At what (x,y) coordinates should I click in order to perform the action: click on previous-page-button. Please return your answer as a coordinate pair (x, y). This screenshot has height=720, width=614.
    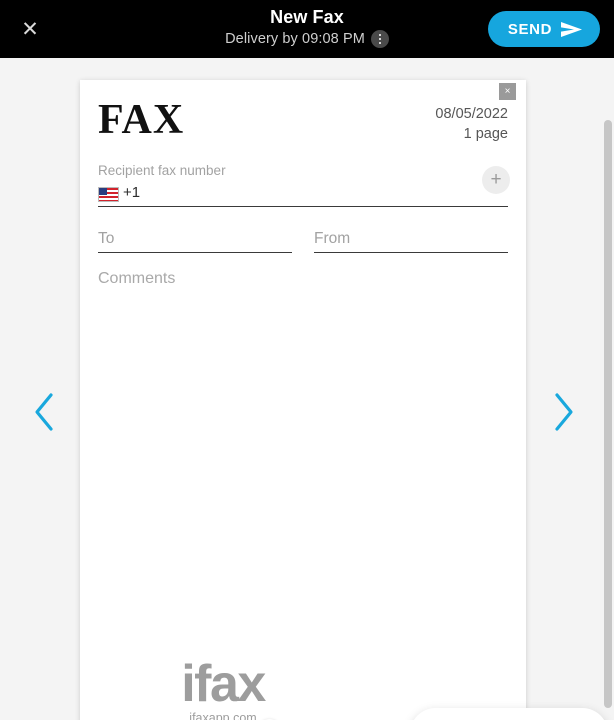
    Looking at the image, I should click on (44, 412).